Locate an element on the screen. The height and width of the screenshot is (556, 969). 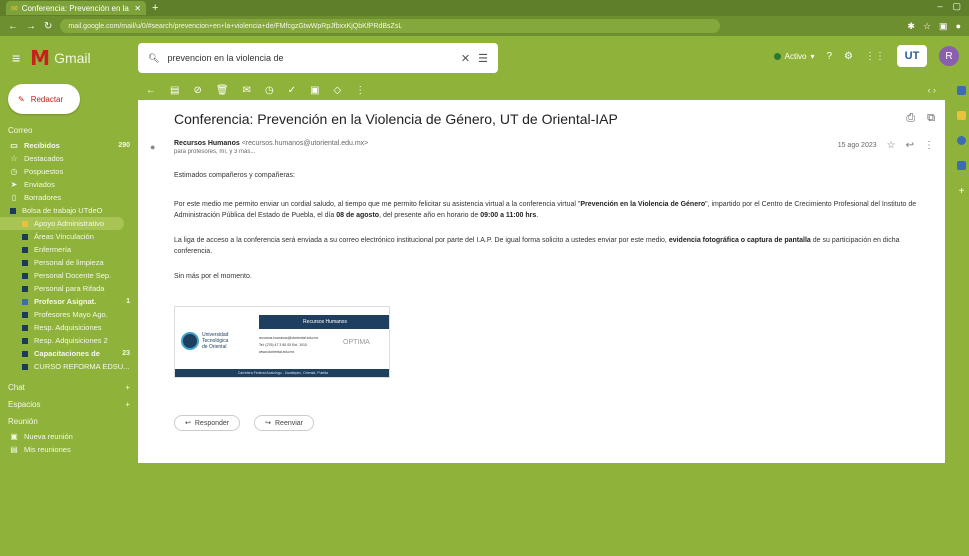
extension-icon: ✱ is located at coordinates (911, 26).